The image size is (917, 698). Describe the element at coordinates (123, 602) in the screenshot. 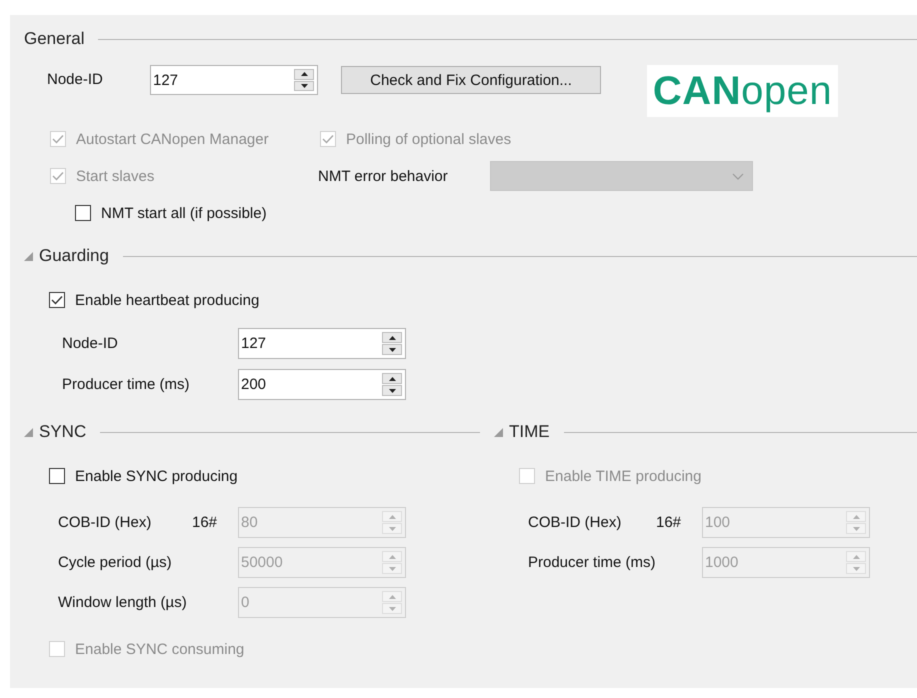

I see `field-label: Window length (µs)` at that location.